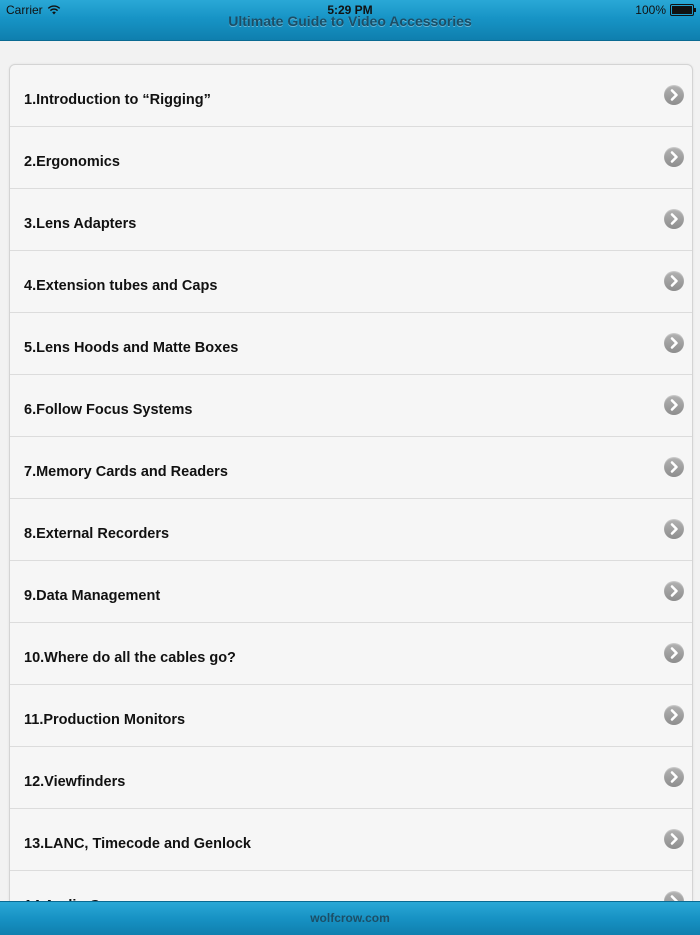 This screenshot has height=935, width=700. I want to click on list-item: 13.LANC, Timecode and Genlock, so click(351, 840).